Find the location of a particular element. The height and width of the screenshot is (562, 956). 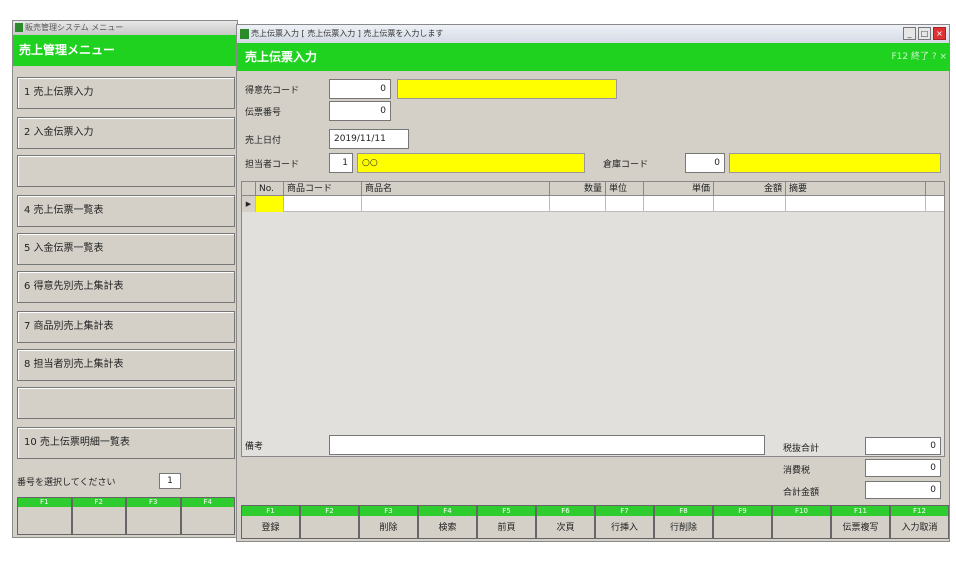

row-selector-icon: ▶ is located at coordinates (249, 204).